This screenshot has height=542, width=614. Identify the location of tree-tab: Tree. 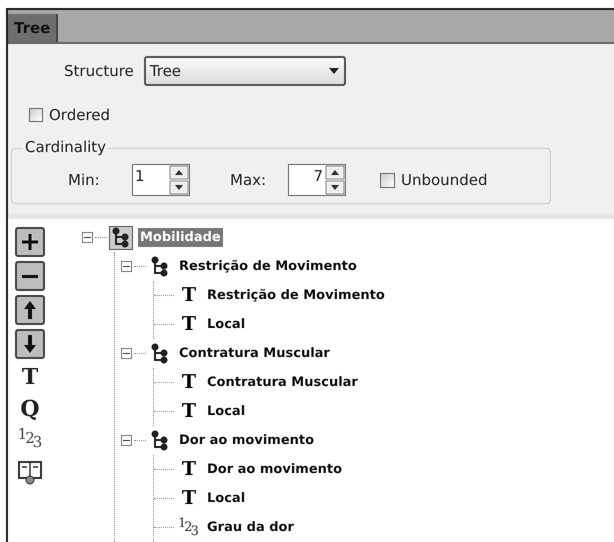
(33, 28).